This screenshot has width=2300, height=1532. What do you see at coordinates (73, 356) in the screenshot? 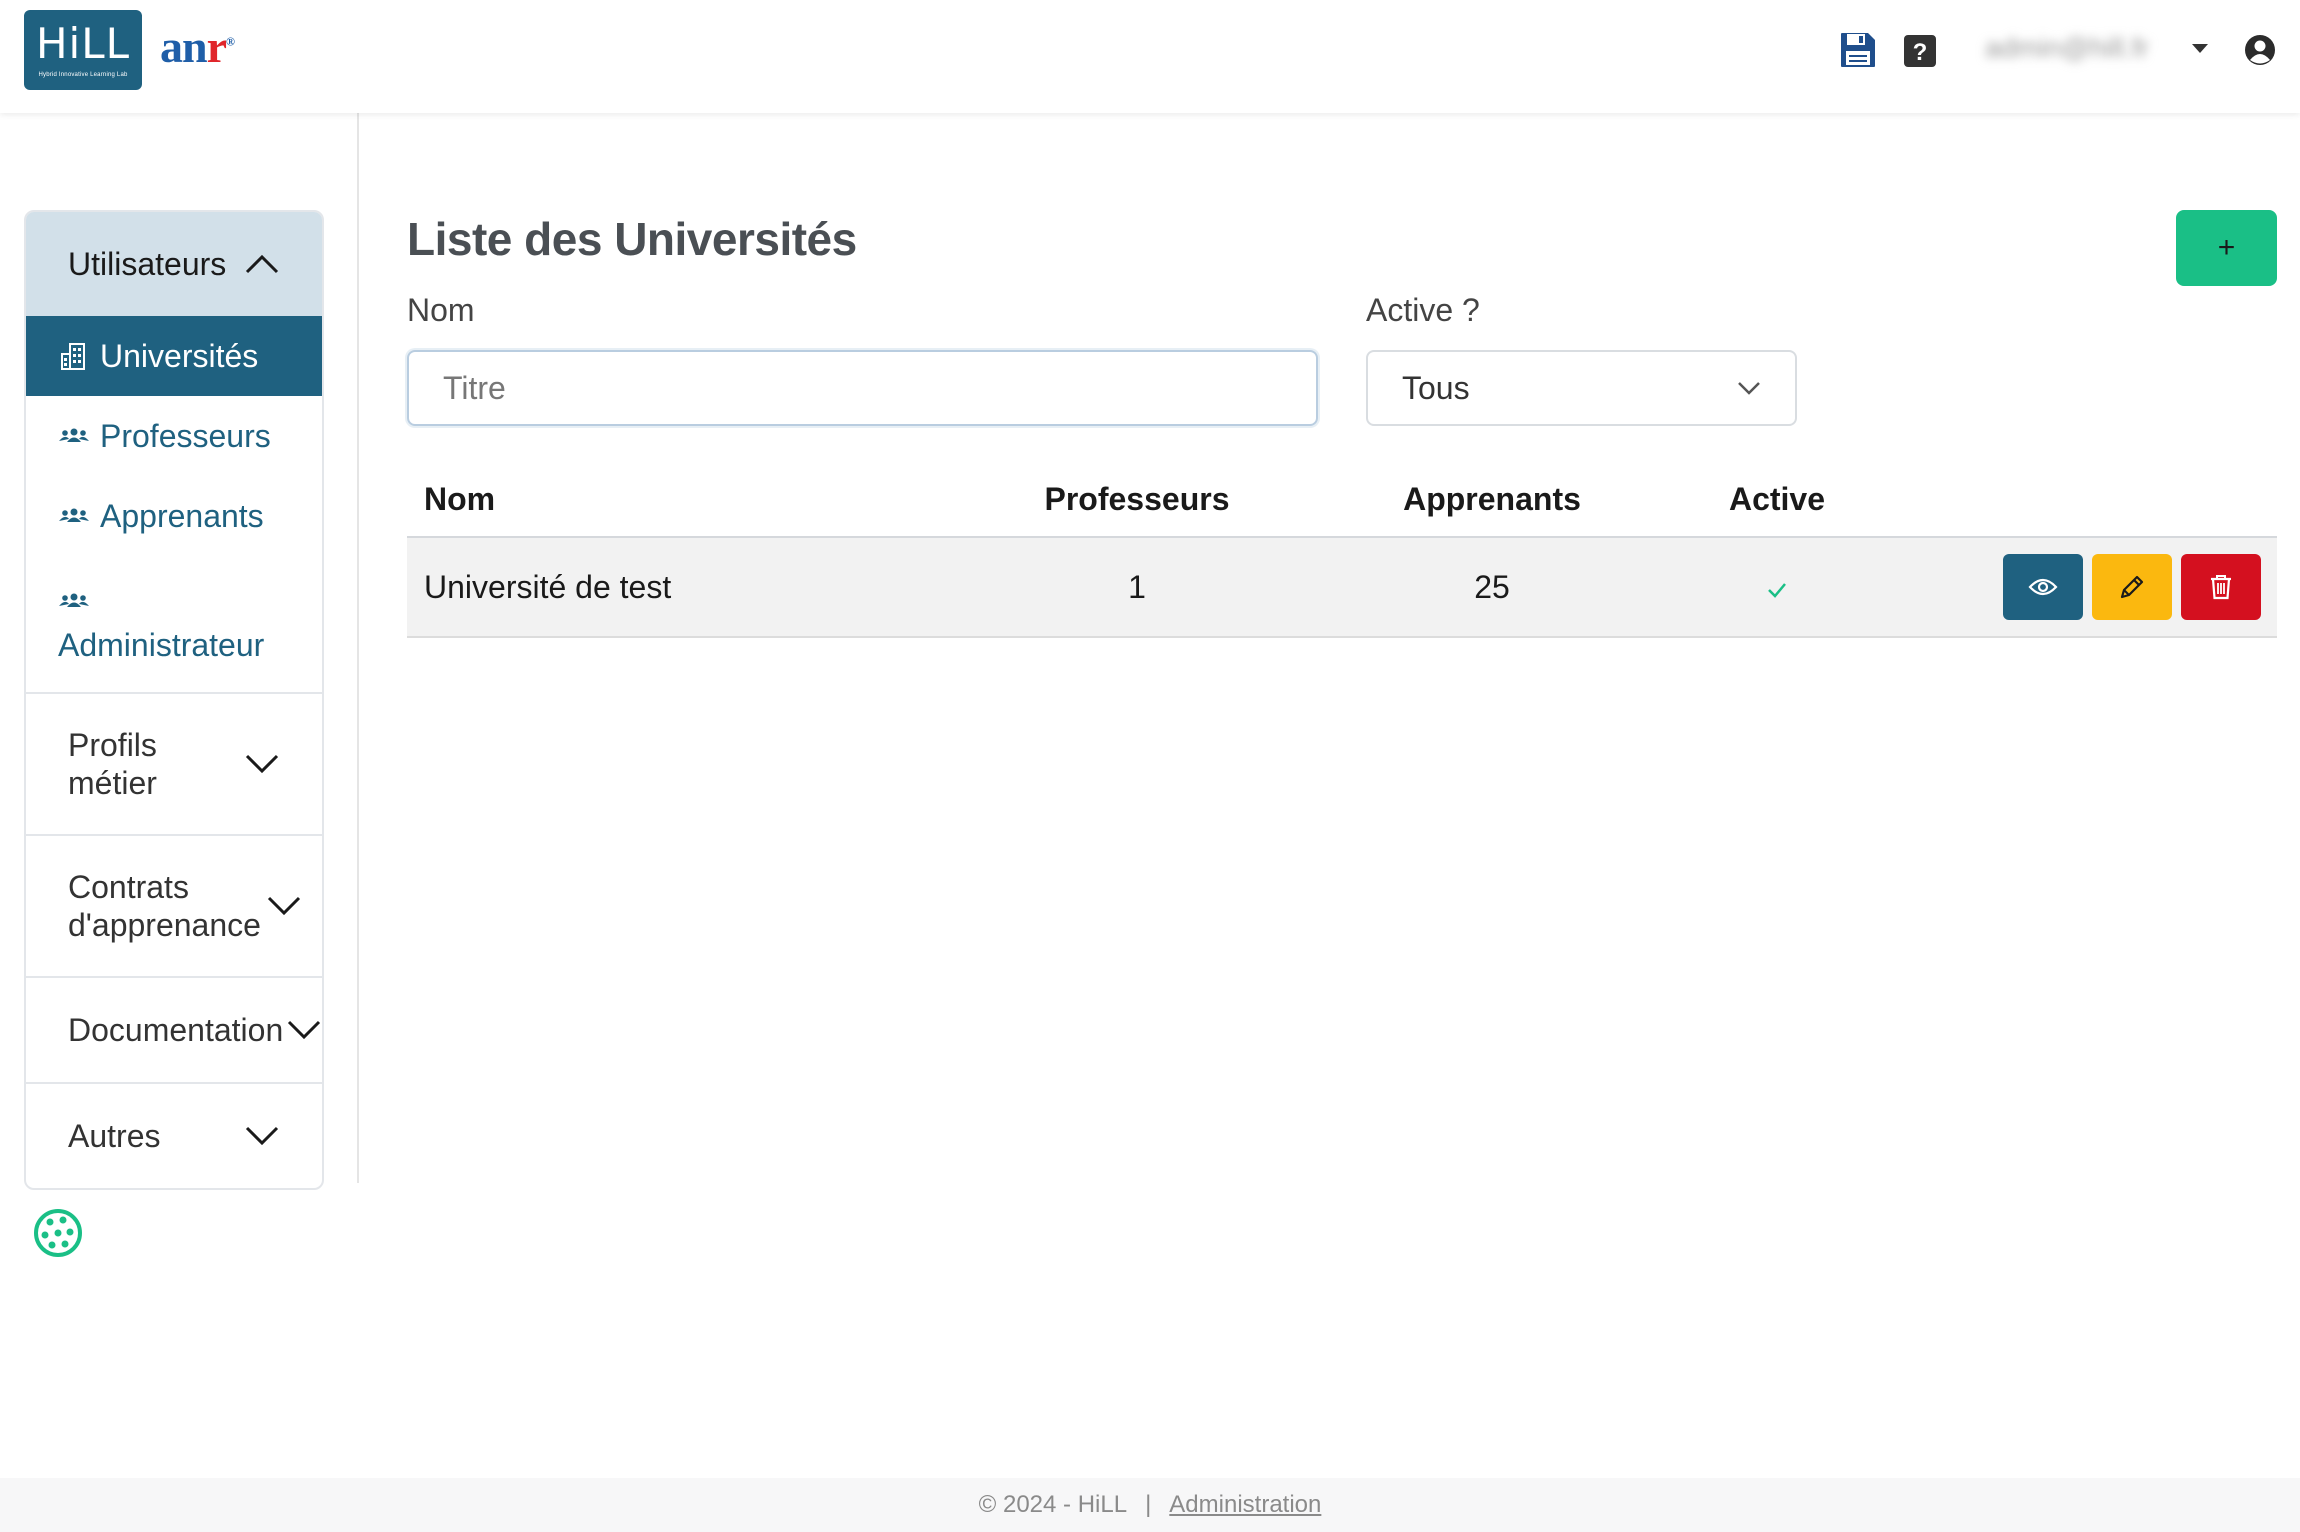
I see `building-icon` at bounding box center [73, 356].